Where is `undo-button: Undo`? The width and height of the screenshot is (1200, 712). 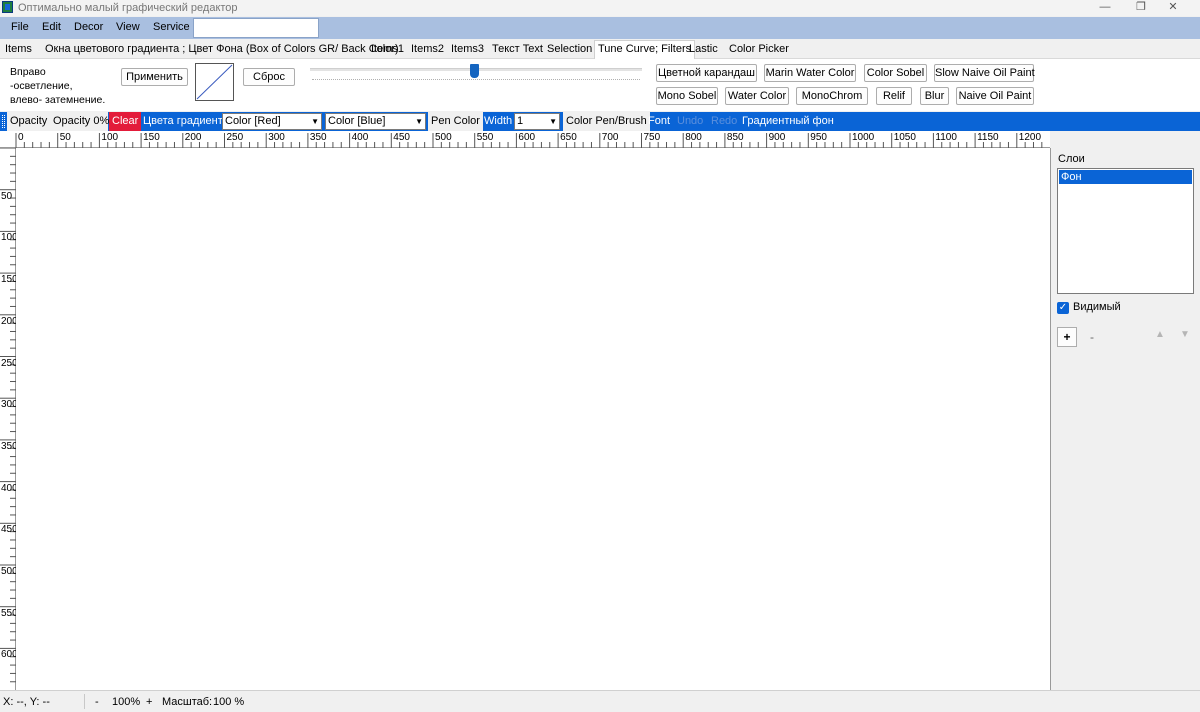 undo-button: Undo is located at coordinates (690, 121).